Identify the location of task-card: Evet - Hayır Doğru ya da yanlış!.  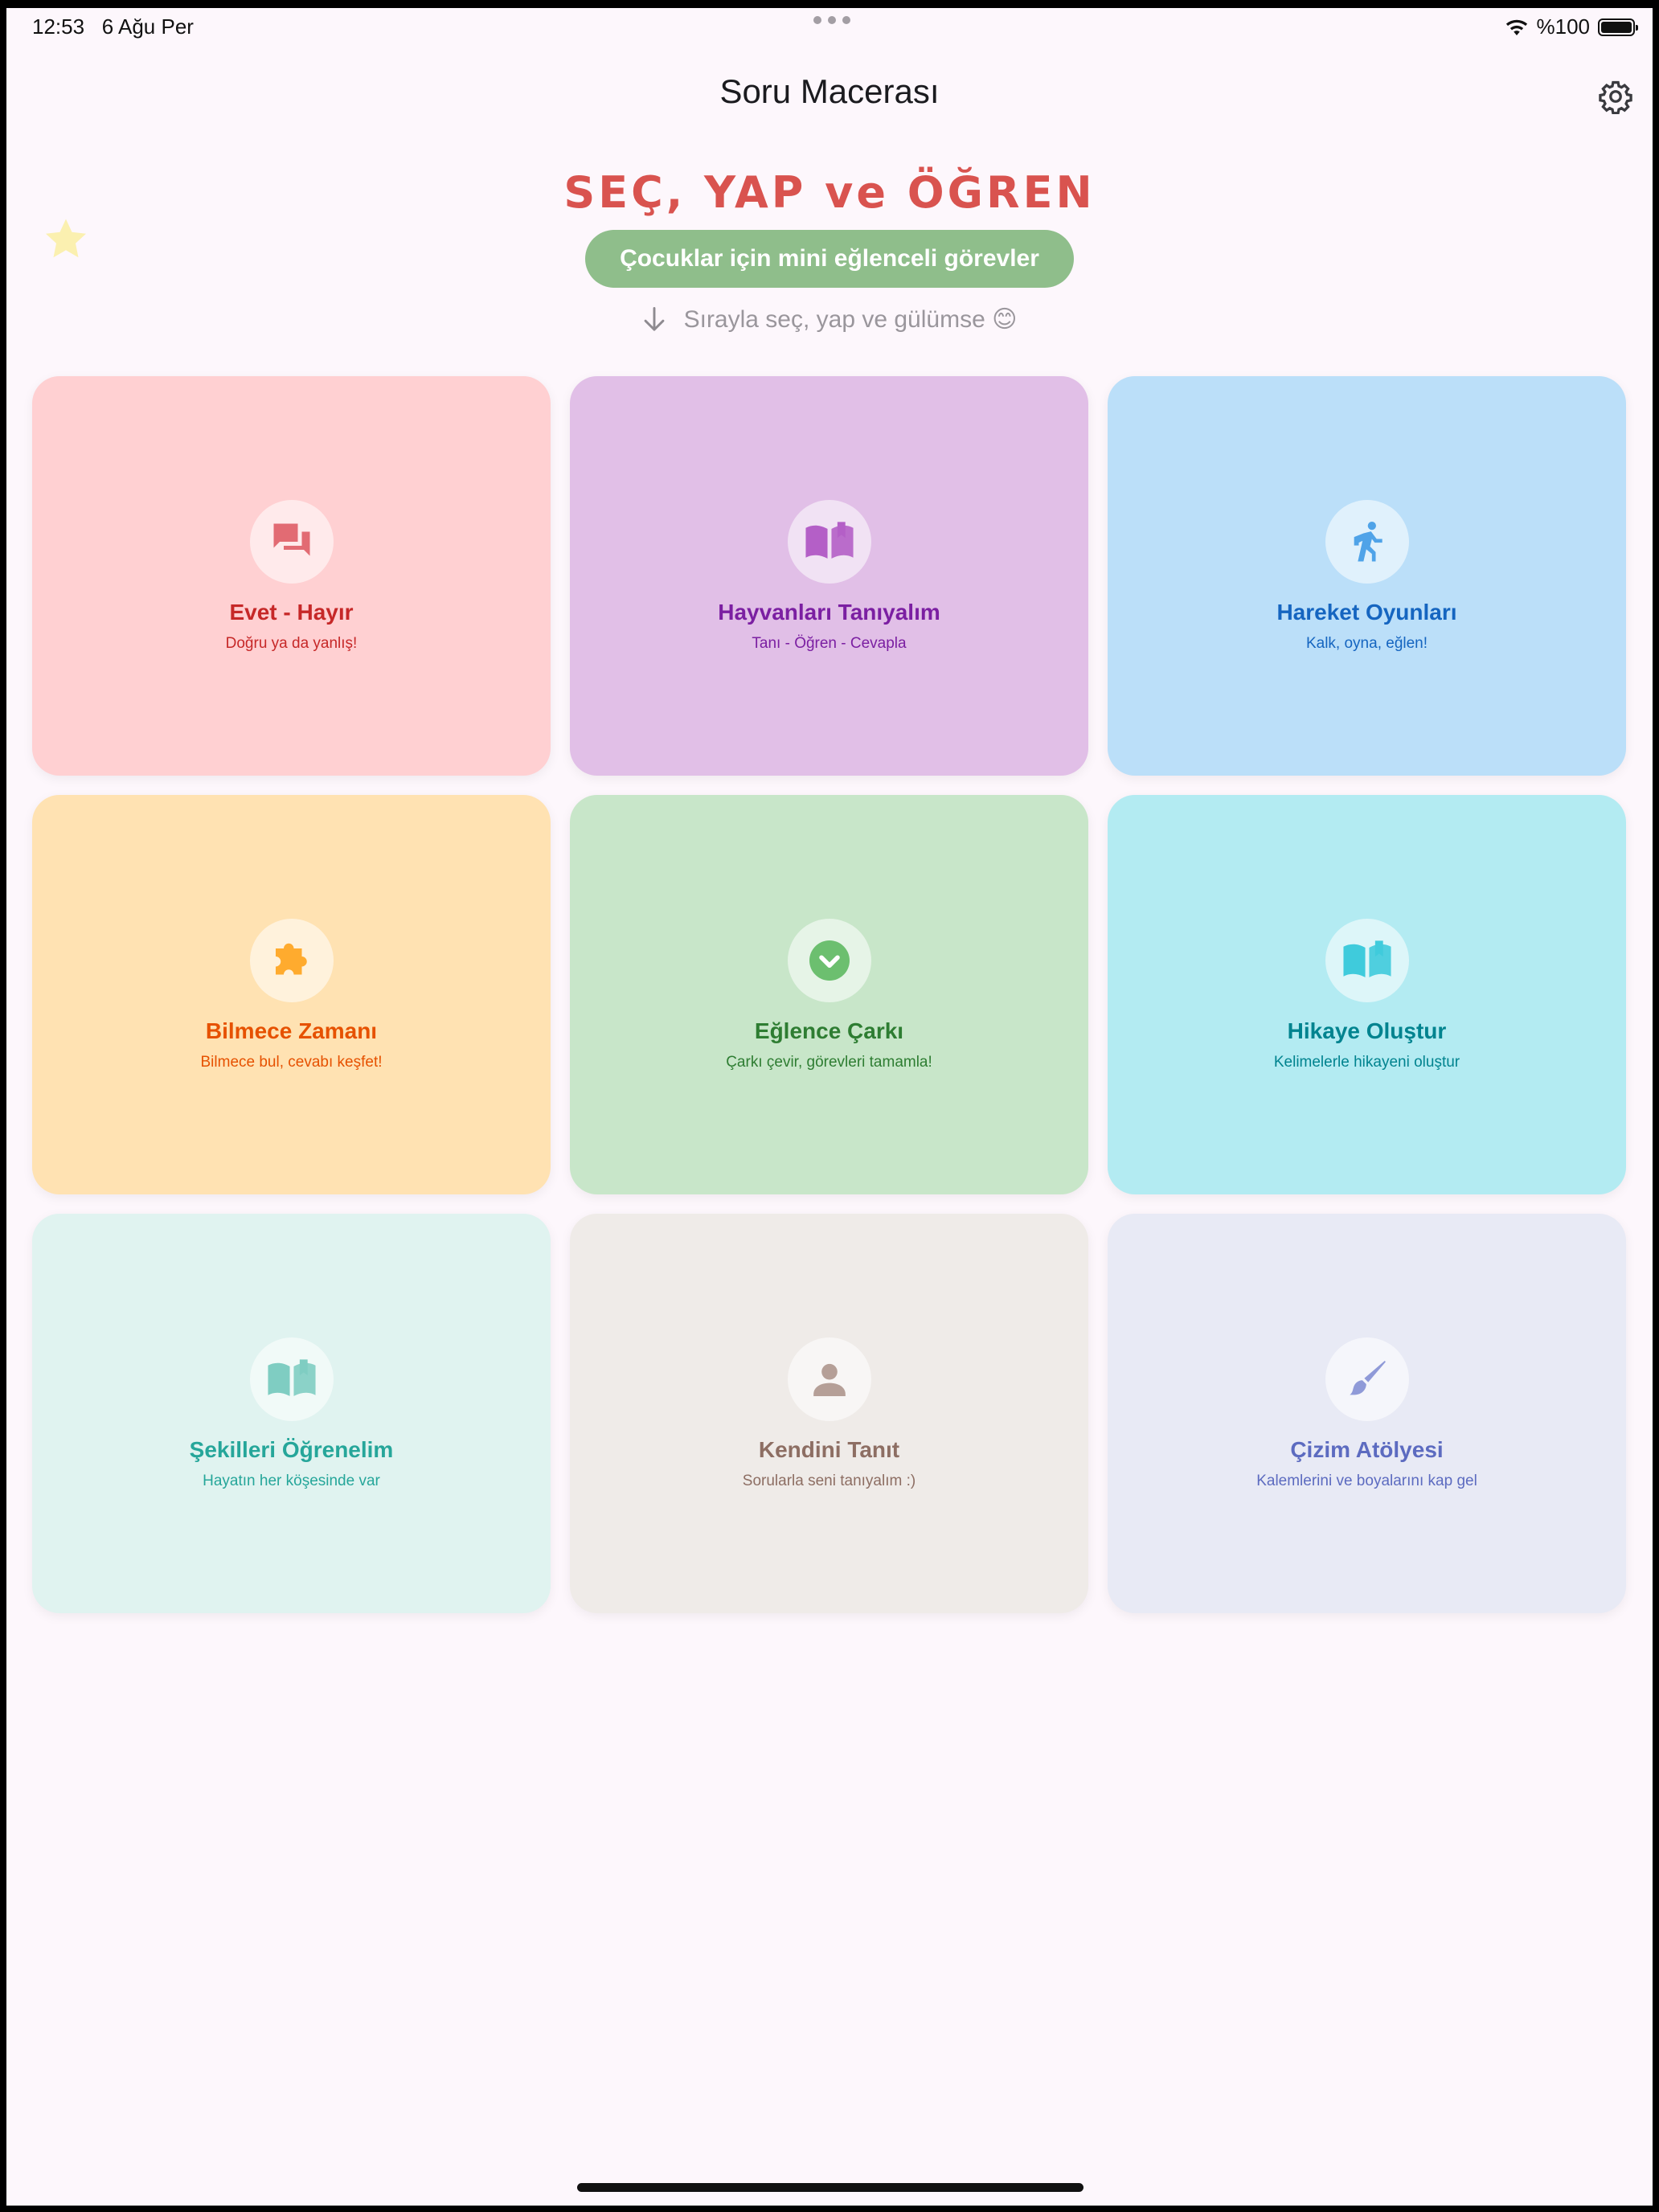
(291, 576).